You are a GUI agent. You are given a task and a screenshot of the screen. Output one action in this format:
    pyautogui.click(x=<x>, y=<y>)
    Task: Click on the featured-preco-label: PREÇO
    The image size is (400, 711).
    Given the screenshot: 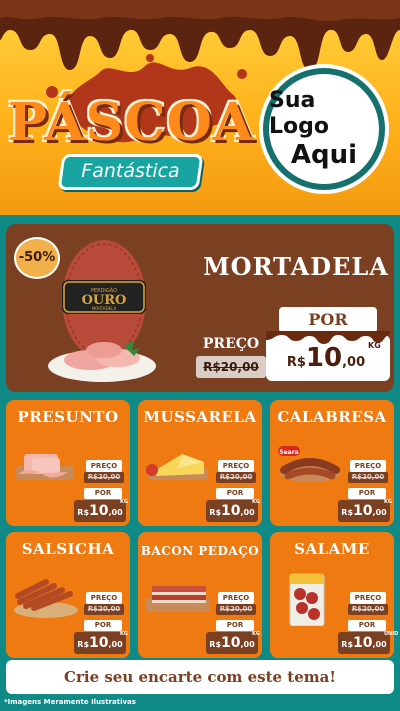 What is the action you would take?
    pyautogui.click(x=231, y=344)
    